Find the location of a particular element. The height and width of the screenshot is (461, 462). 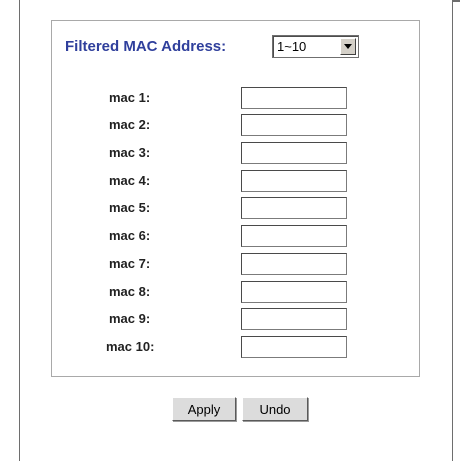

mac-7-input is located at coordinates (294, 264).